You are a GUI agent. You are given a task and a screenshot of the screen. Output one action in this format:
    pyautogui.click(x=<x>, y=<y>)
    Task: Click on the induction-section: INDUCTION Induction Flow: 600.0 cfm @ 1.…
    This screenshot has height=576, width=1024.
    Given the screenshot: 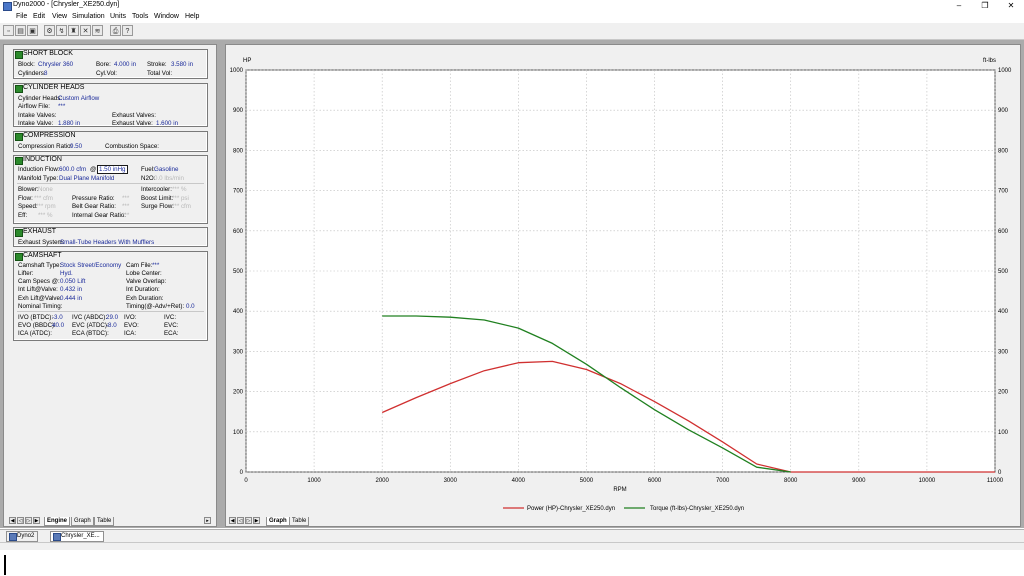 What is the action you would take?
    pyautogui.click(x=110, y=189)
    